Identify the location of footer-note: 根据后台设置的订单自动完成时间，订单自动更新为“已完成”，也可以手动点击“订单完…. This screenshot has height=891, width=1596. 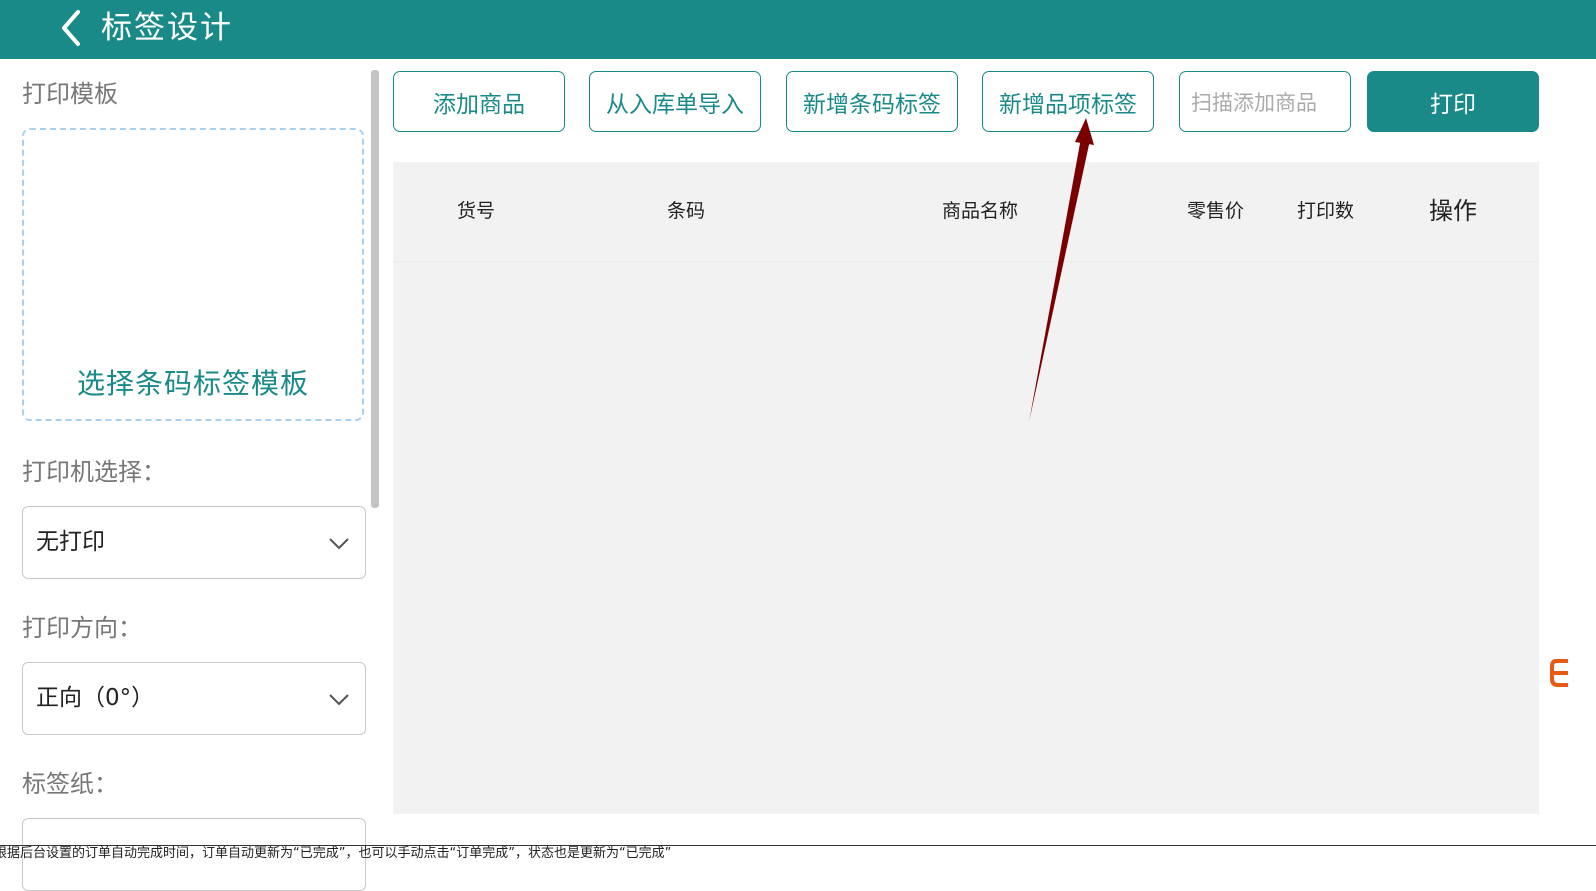
(336, 853).